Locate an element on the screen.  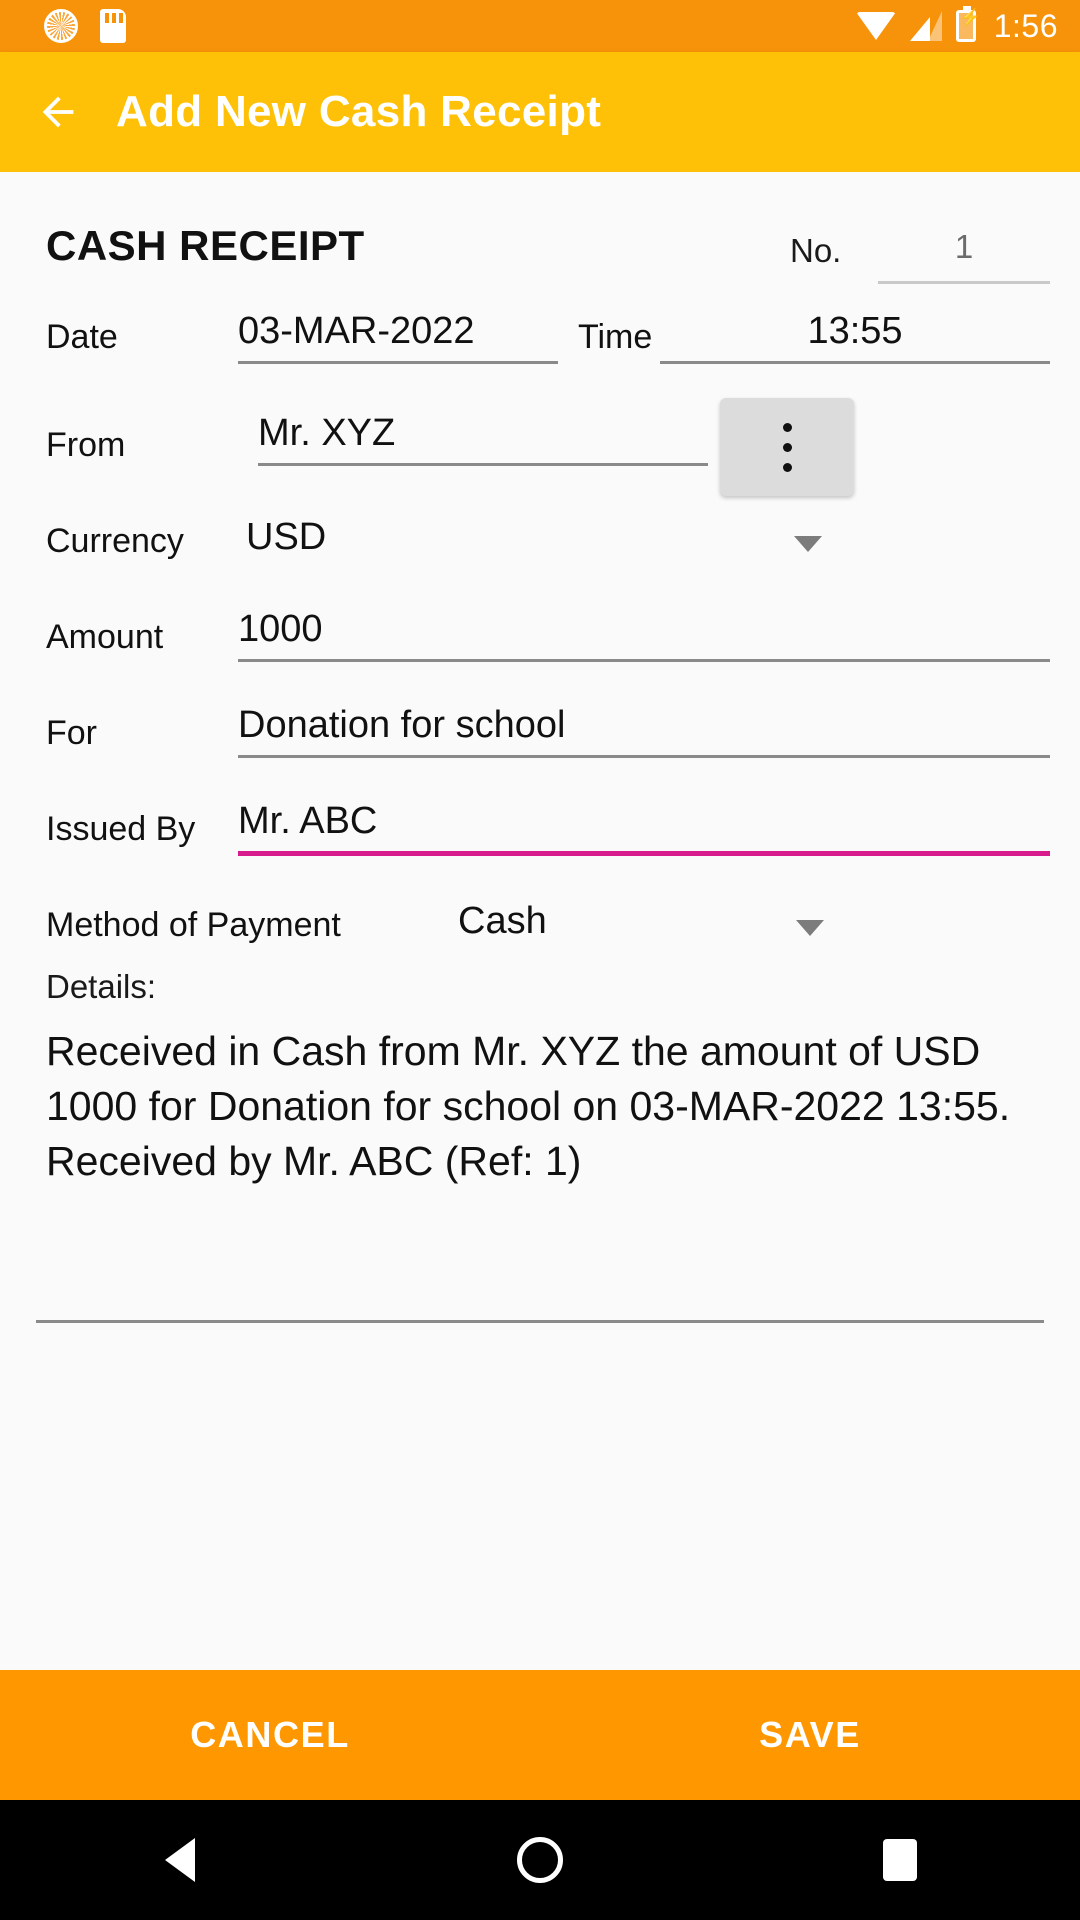
sd-card-icon is located at coordinates (113, 26).